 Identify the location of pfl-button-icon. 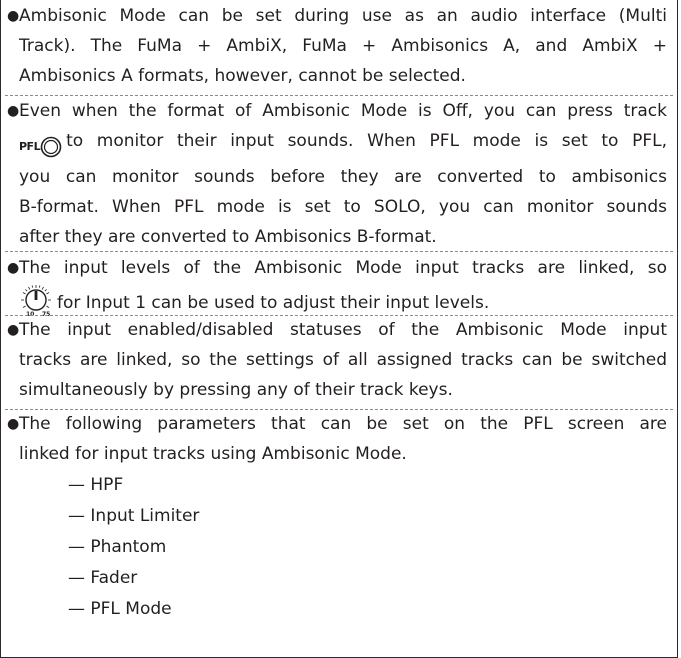
(51, 147).